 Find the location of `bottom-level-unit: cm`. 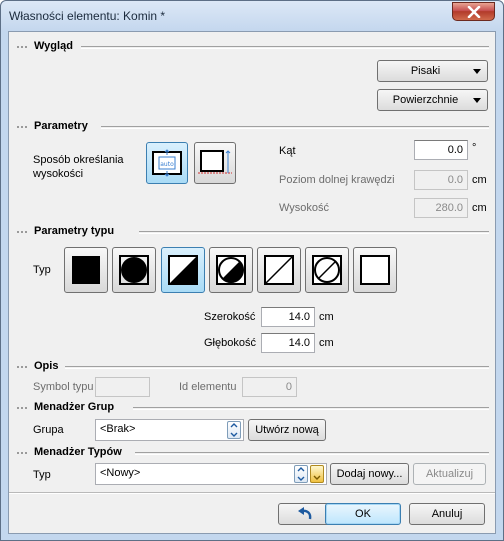

bottom-level-unit: cm is located at coordinates (479, 180).